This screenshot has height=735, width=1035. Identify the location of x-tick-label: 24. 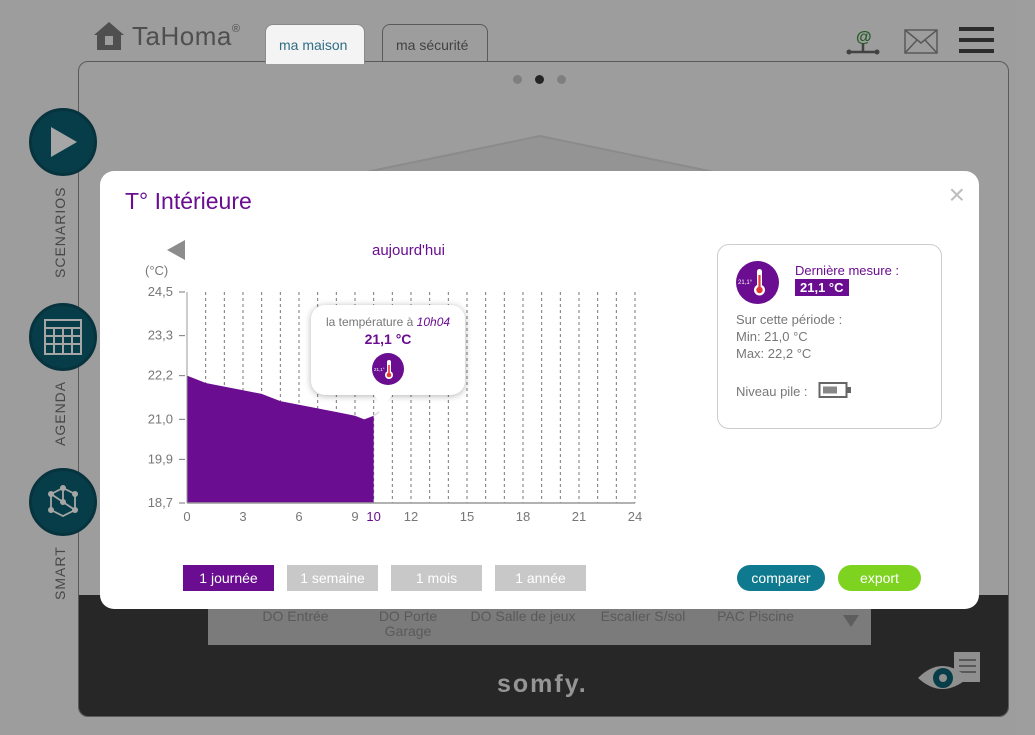
(635, 516).